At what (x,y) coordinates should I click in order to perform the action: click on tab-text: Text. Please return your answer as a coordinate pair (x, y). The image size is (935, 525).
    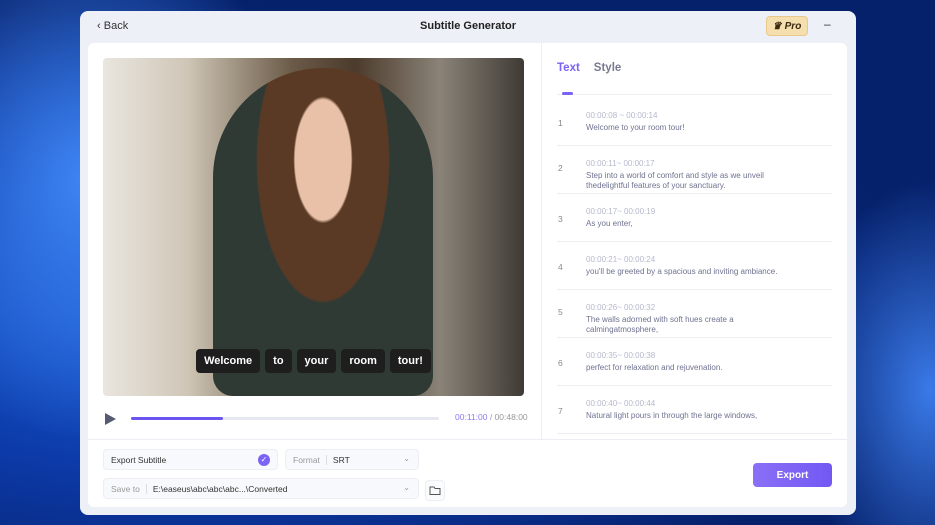
    Looking at the image, I should click on (568, 68).